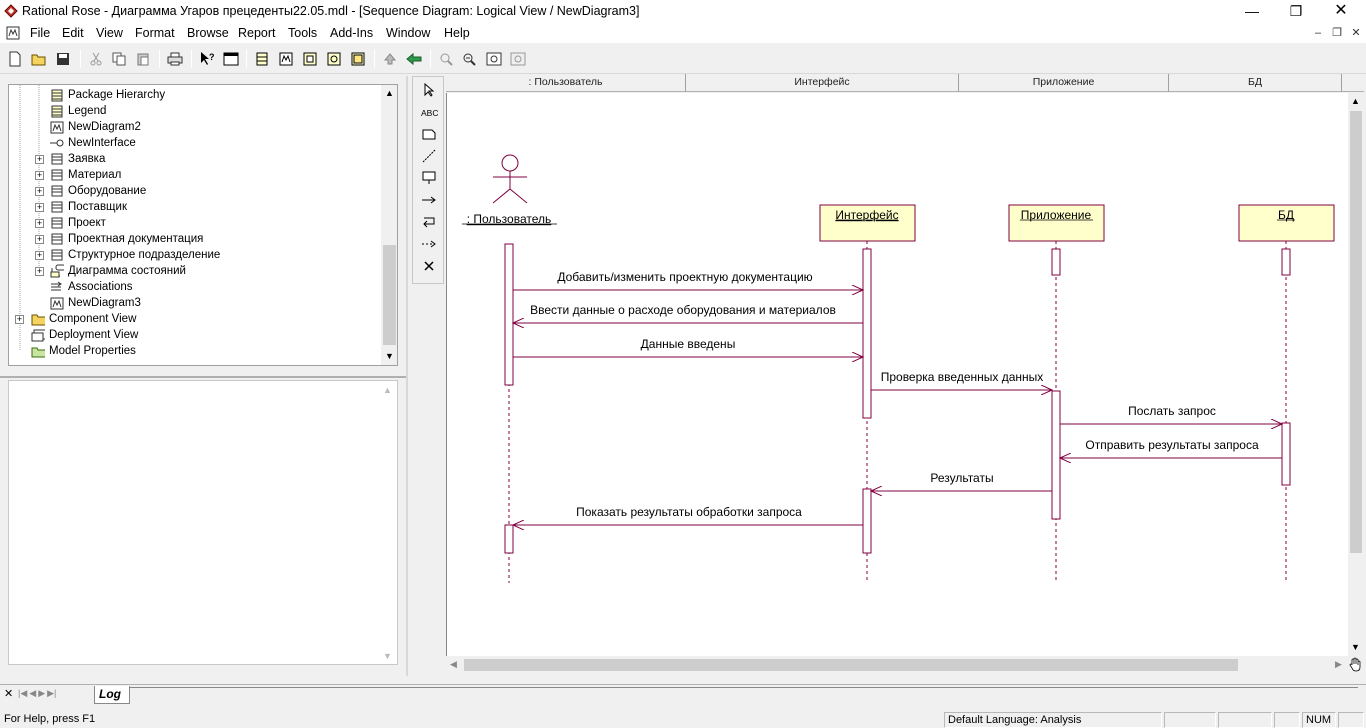 The height and width of the screenshot is (728, 1366). Describe the element at coordinates (351, 33) in the screenshot. I see `menu-add-ins: Add-Ins` at that location.